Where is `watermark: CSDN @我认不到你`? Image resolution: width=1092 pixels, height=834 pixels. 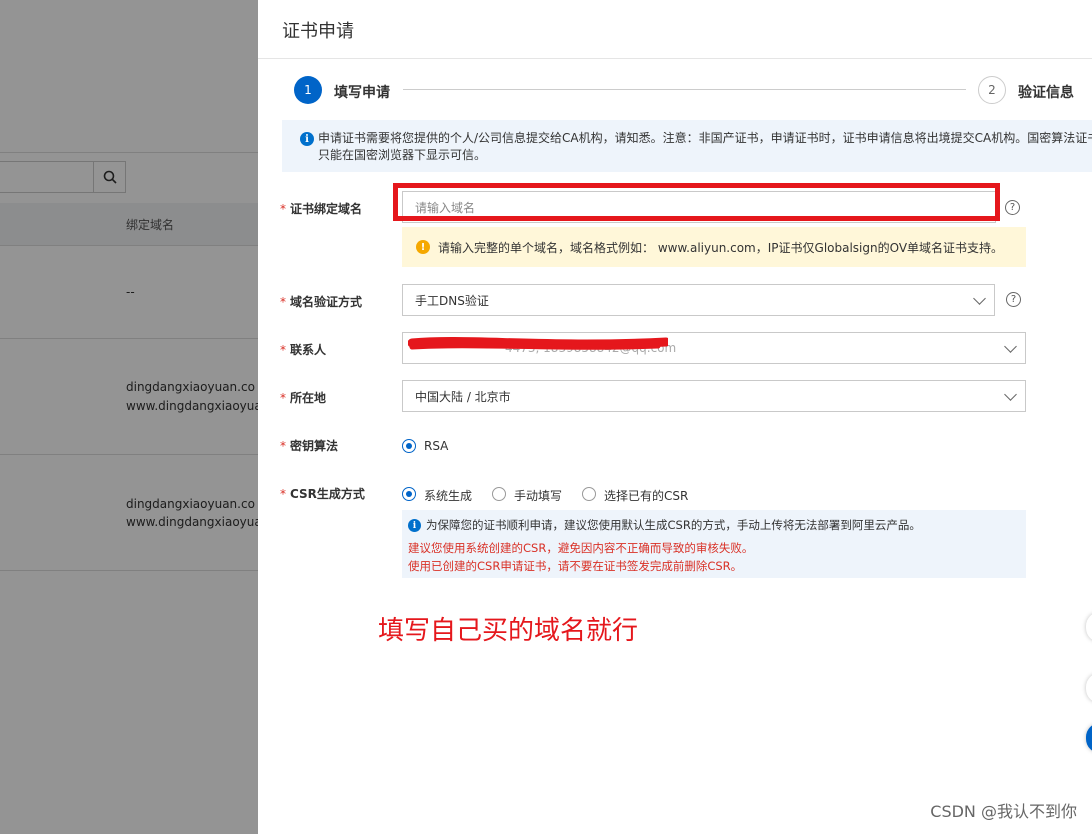 watermark: CSDN @我认不到你 is located at coordinates (1003, 811).